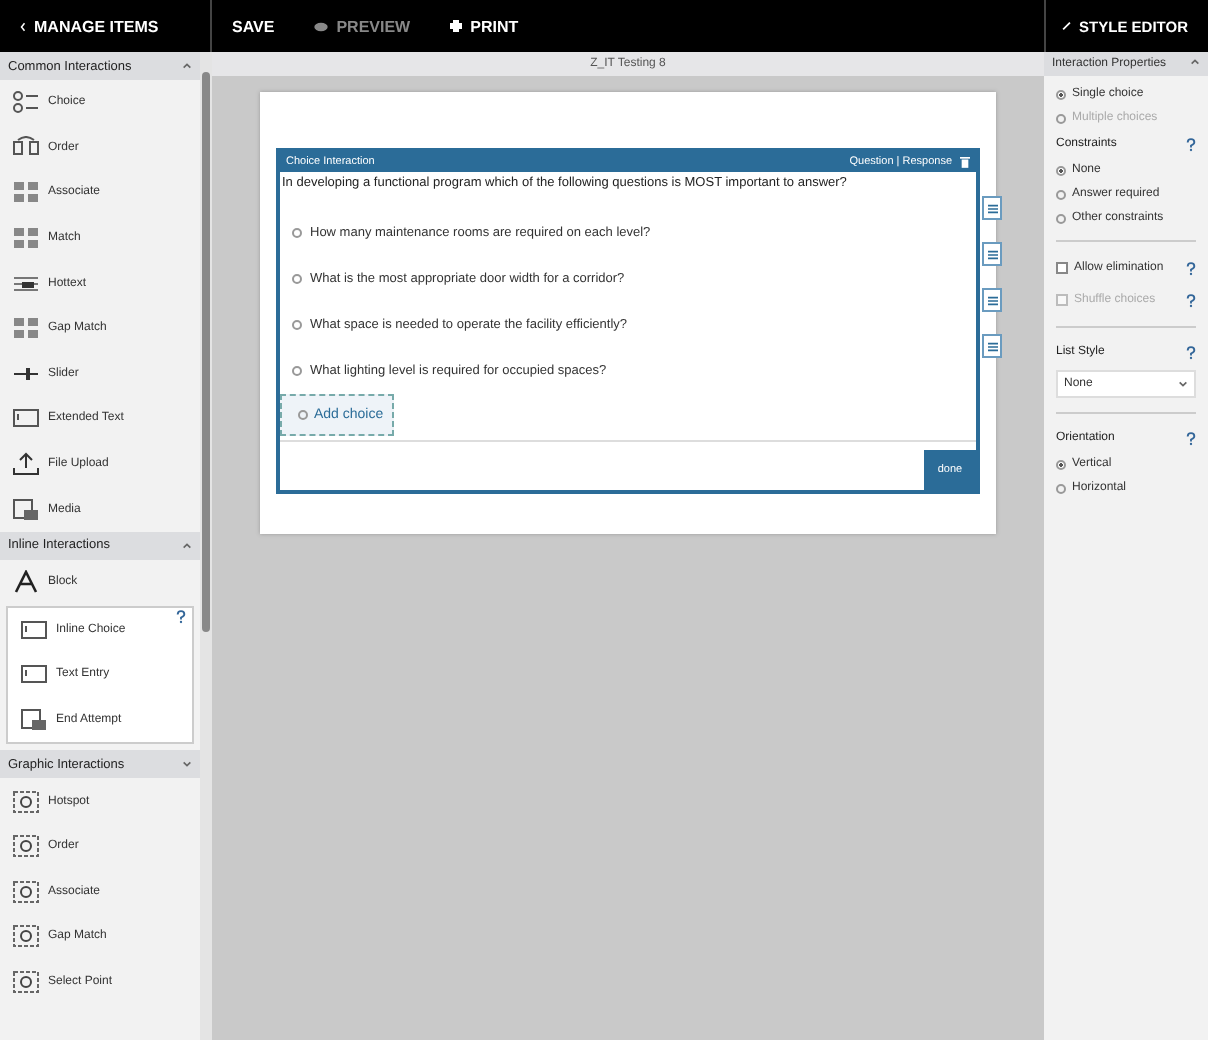 This screenshot has height=1040, width=1208. Describe the element at coordinates (206, 352) in the screenshot. I see `scrollbar-thumb` at that location.